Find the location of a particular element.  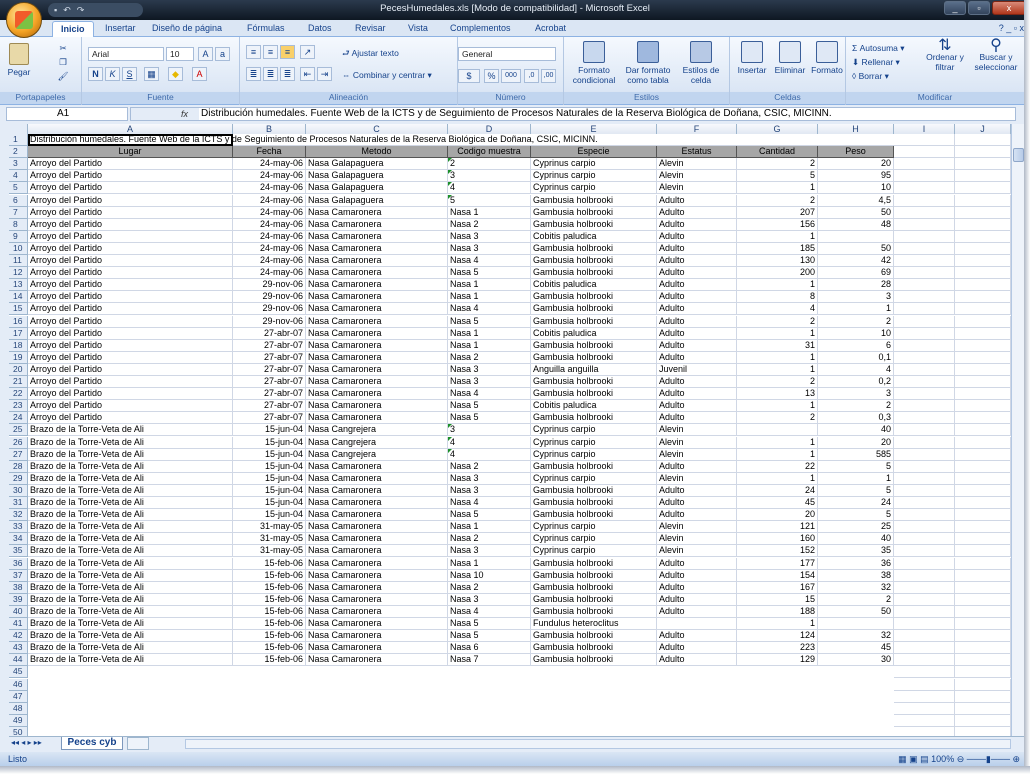

table-cell: 0,2 is located at coordinates (856, 382).